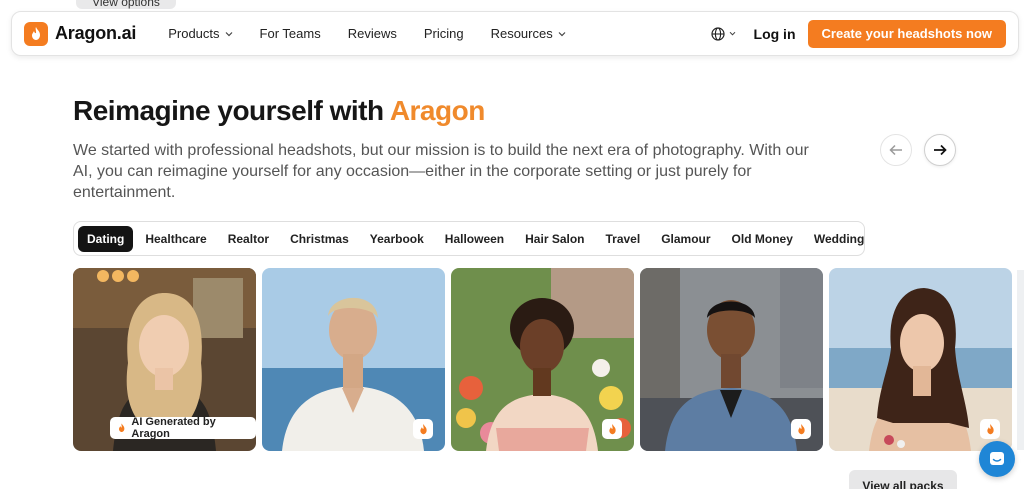  I want to click on nav-resources: Resources, so click(528, 33).